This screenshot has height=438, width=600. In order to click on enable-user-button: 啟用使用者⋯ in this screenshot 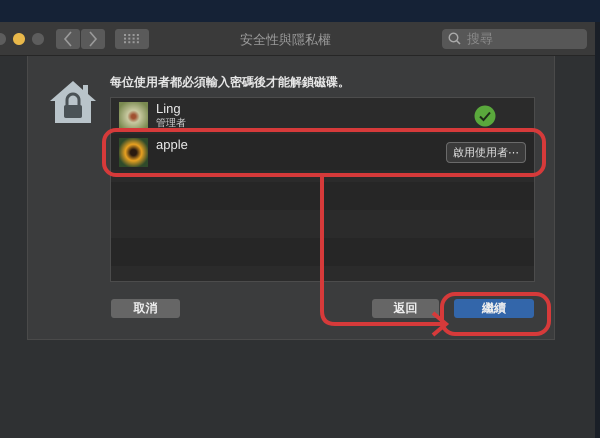, I will do `click(486, 152)`.